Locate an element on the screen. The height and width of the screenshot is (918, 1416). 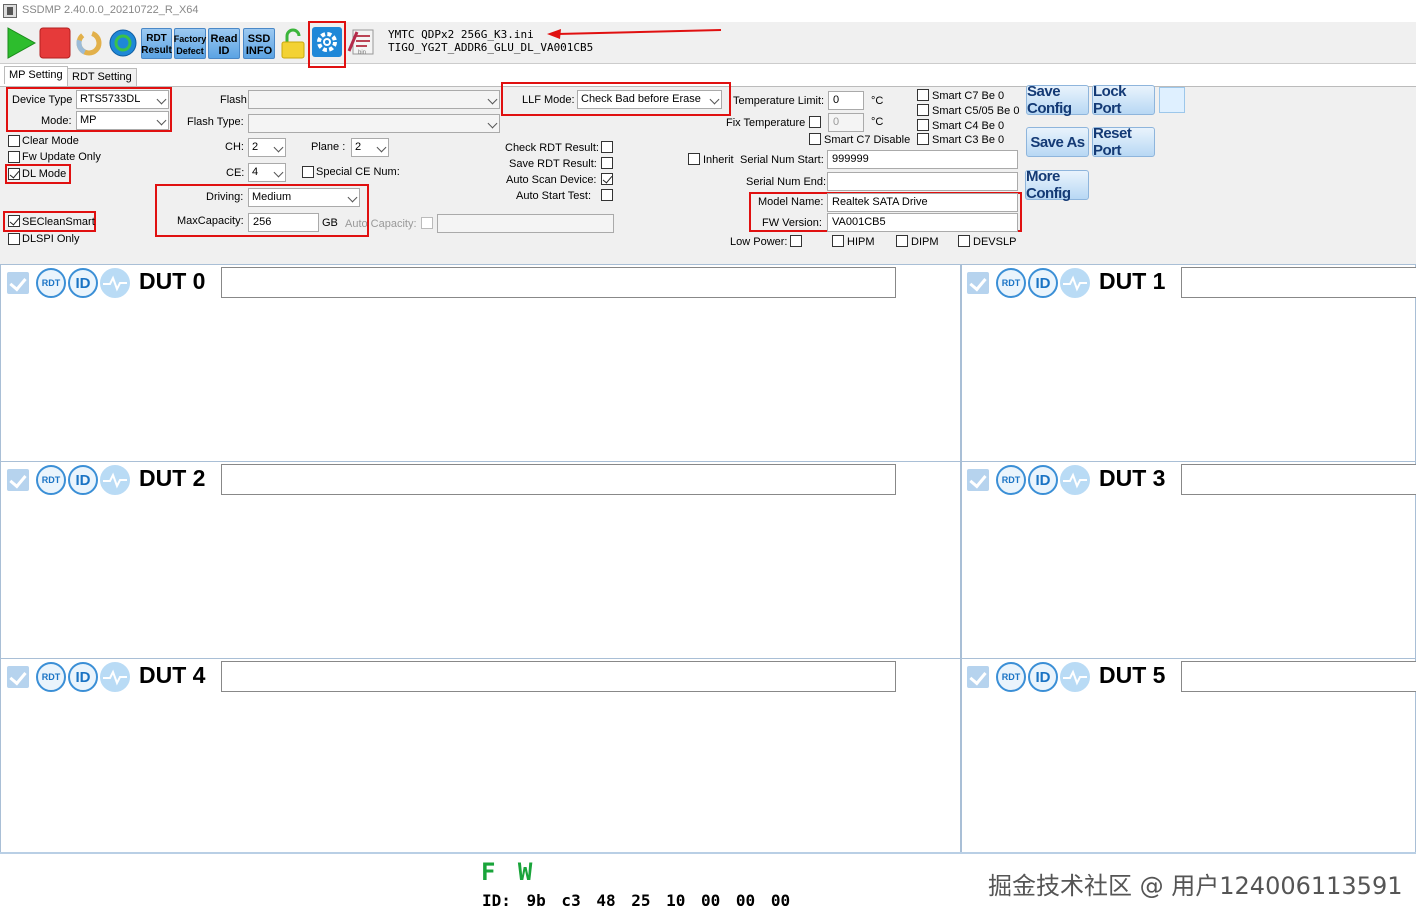
auto-capacity-checkbox is located at coordinates (427, 223).